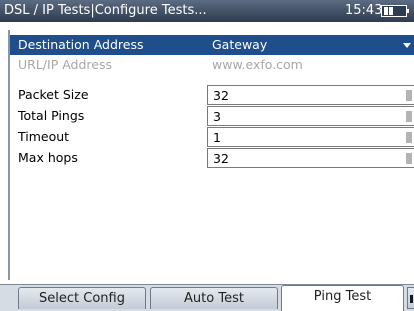 The image size is (414, 311). I want to click on packet-size-row: Packet Size 32, so click(212, 95).